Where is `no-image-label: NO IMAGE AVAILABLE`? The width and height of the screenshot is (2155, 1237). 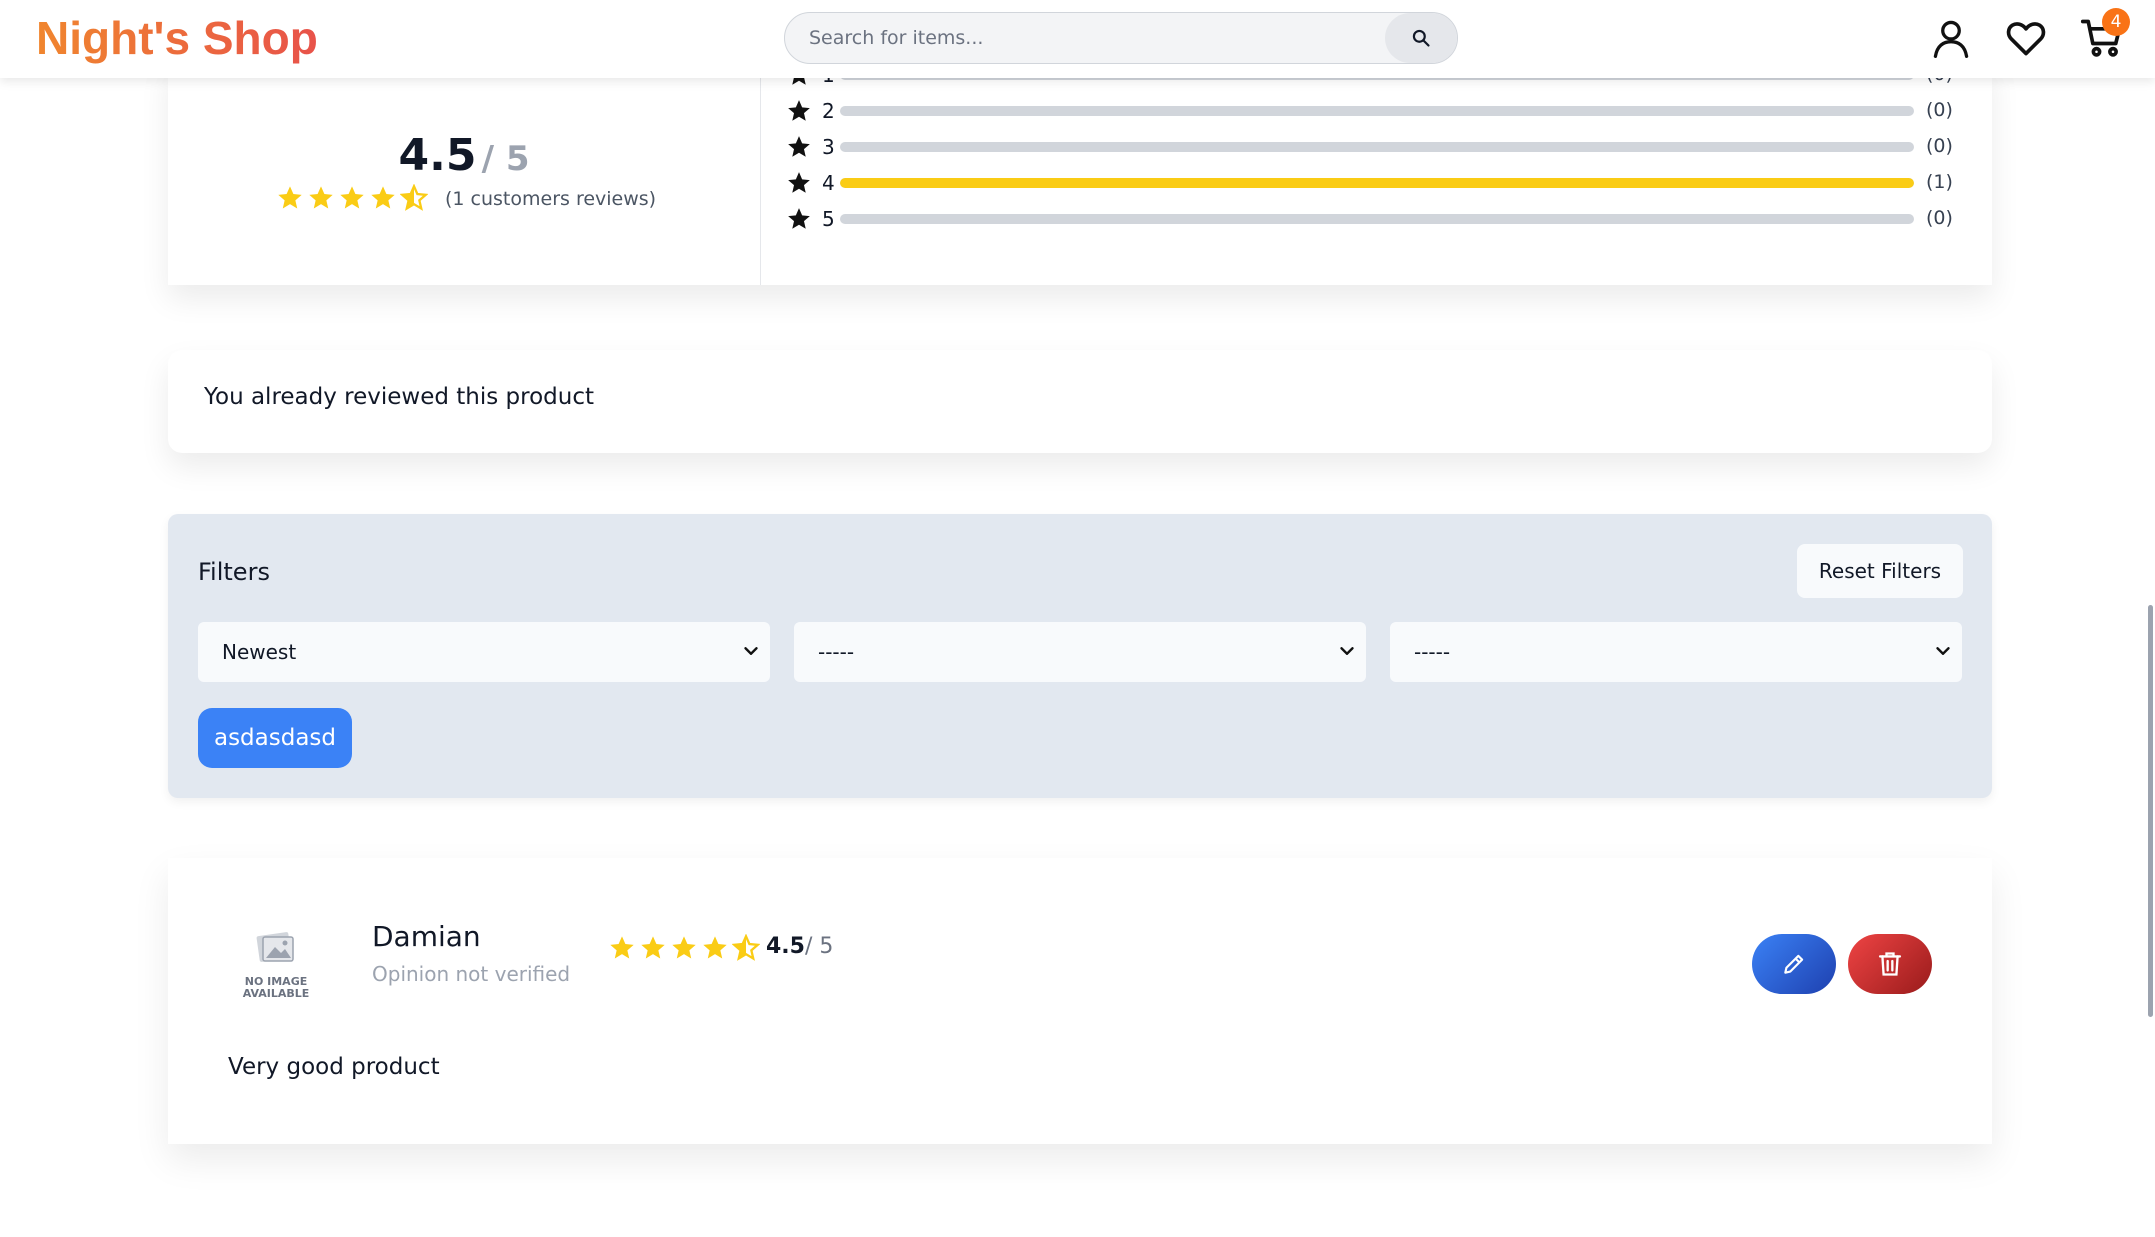
no-image-label: NO IMAGE AVAILABLE is located at coordinates (276, 987).